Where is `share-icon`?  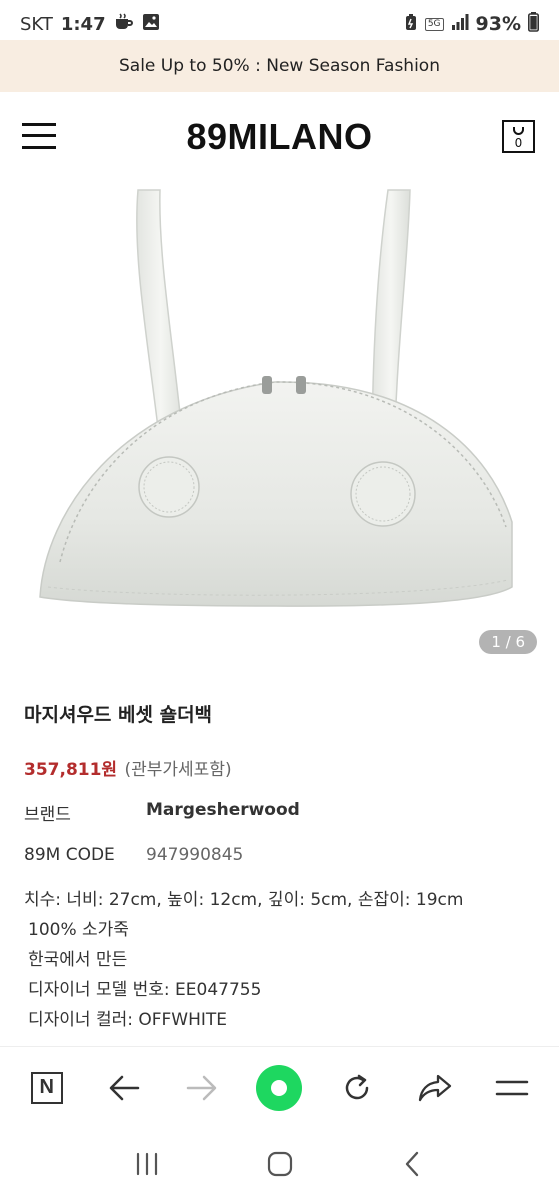 share-icon is located at coordinates (435, 1088).